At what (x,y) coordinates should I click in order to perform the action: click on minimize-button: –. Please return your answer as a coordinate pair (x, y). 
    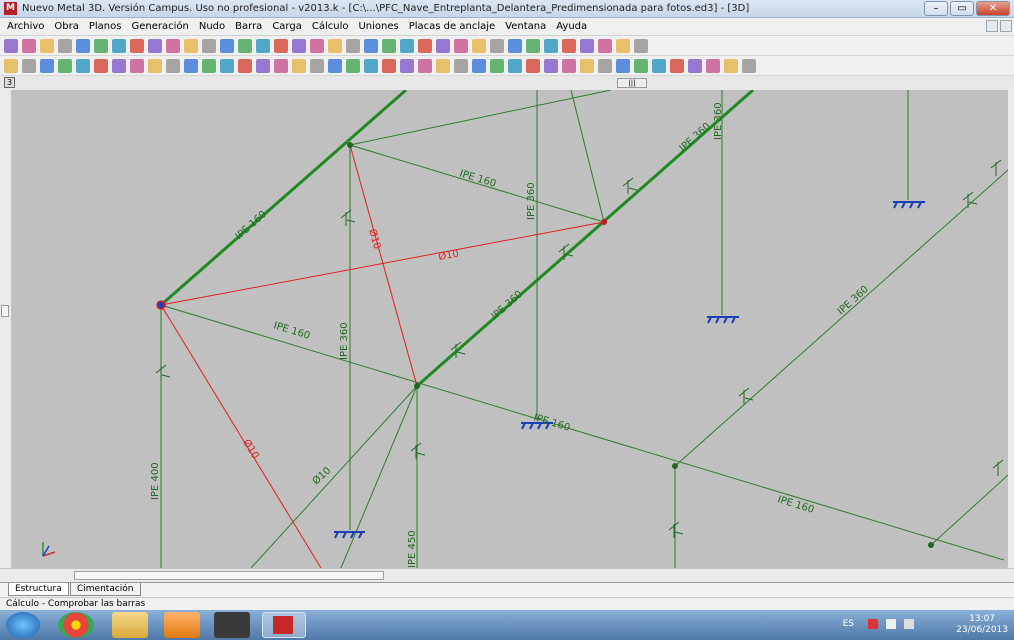
    Looking at the image, I should click on (936, 8).